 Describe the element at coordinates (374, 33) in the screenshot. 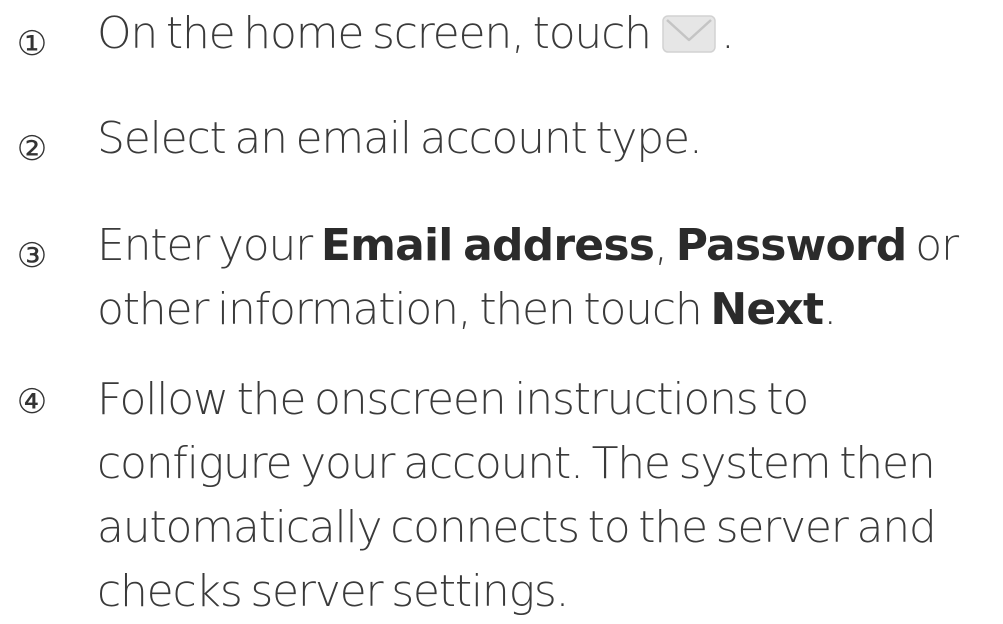

I see `step-text-before-icon: On the home screen, touch` at that location.